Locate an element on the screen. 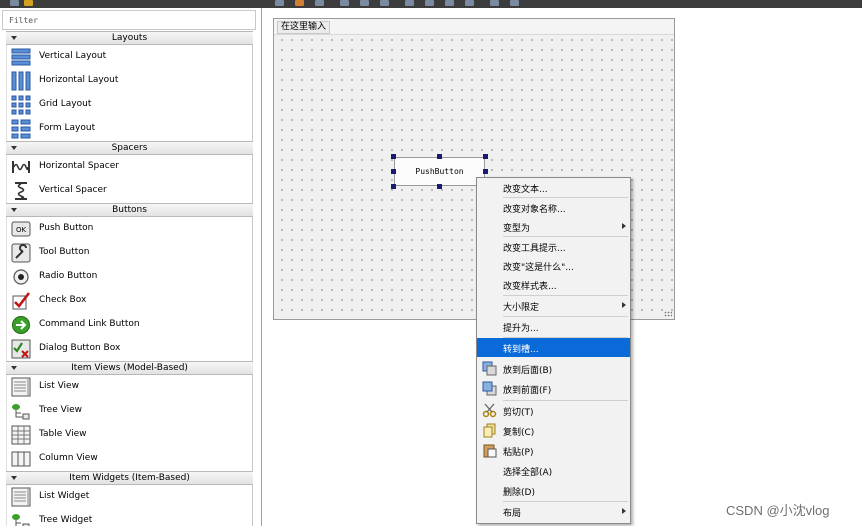  widget-horizontal-layout: Horizontal Layout is located at coordinates (129, 81).